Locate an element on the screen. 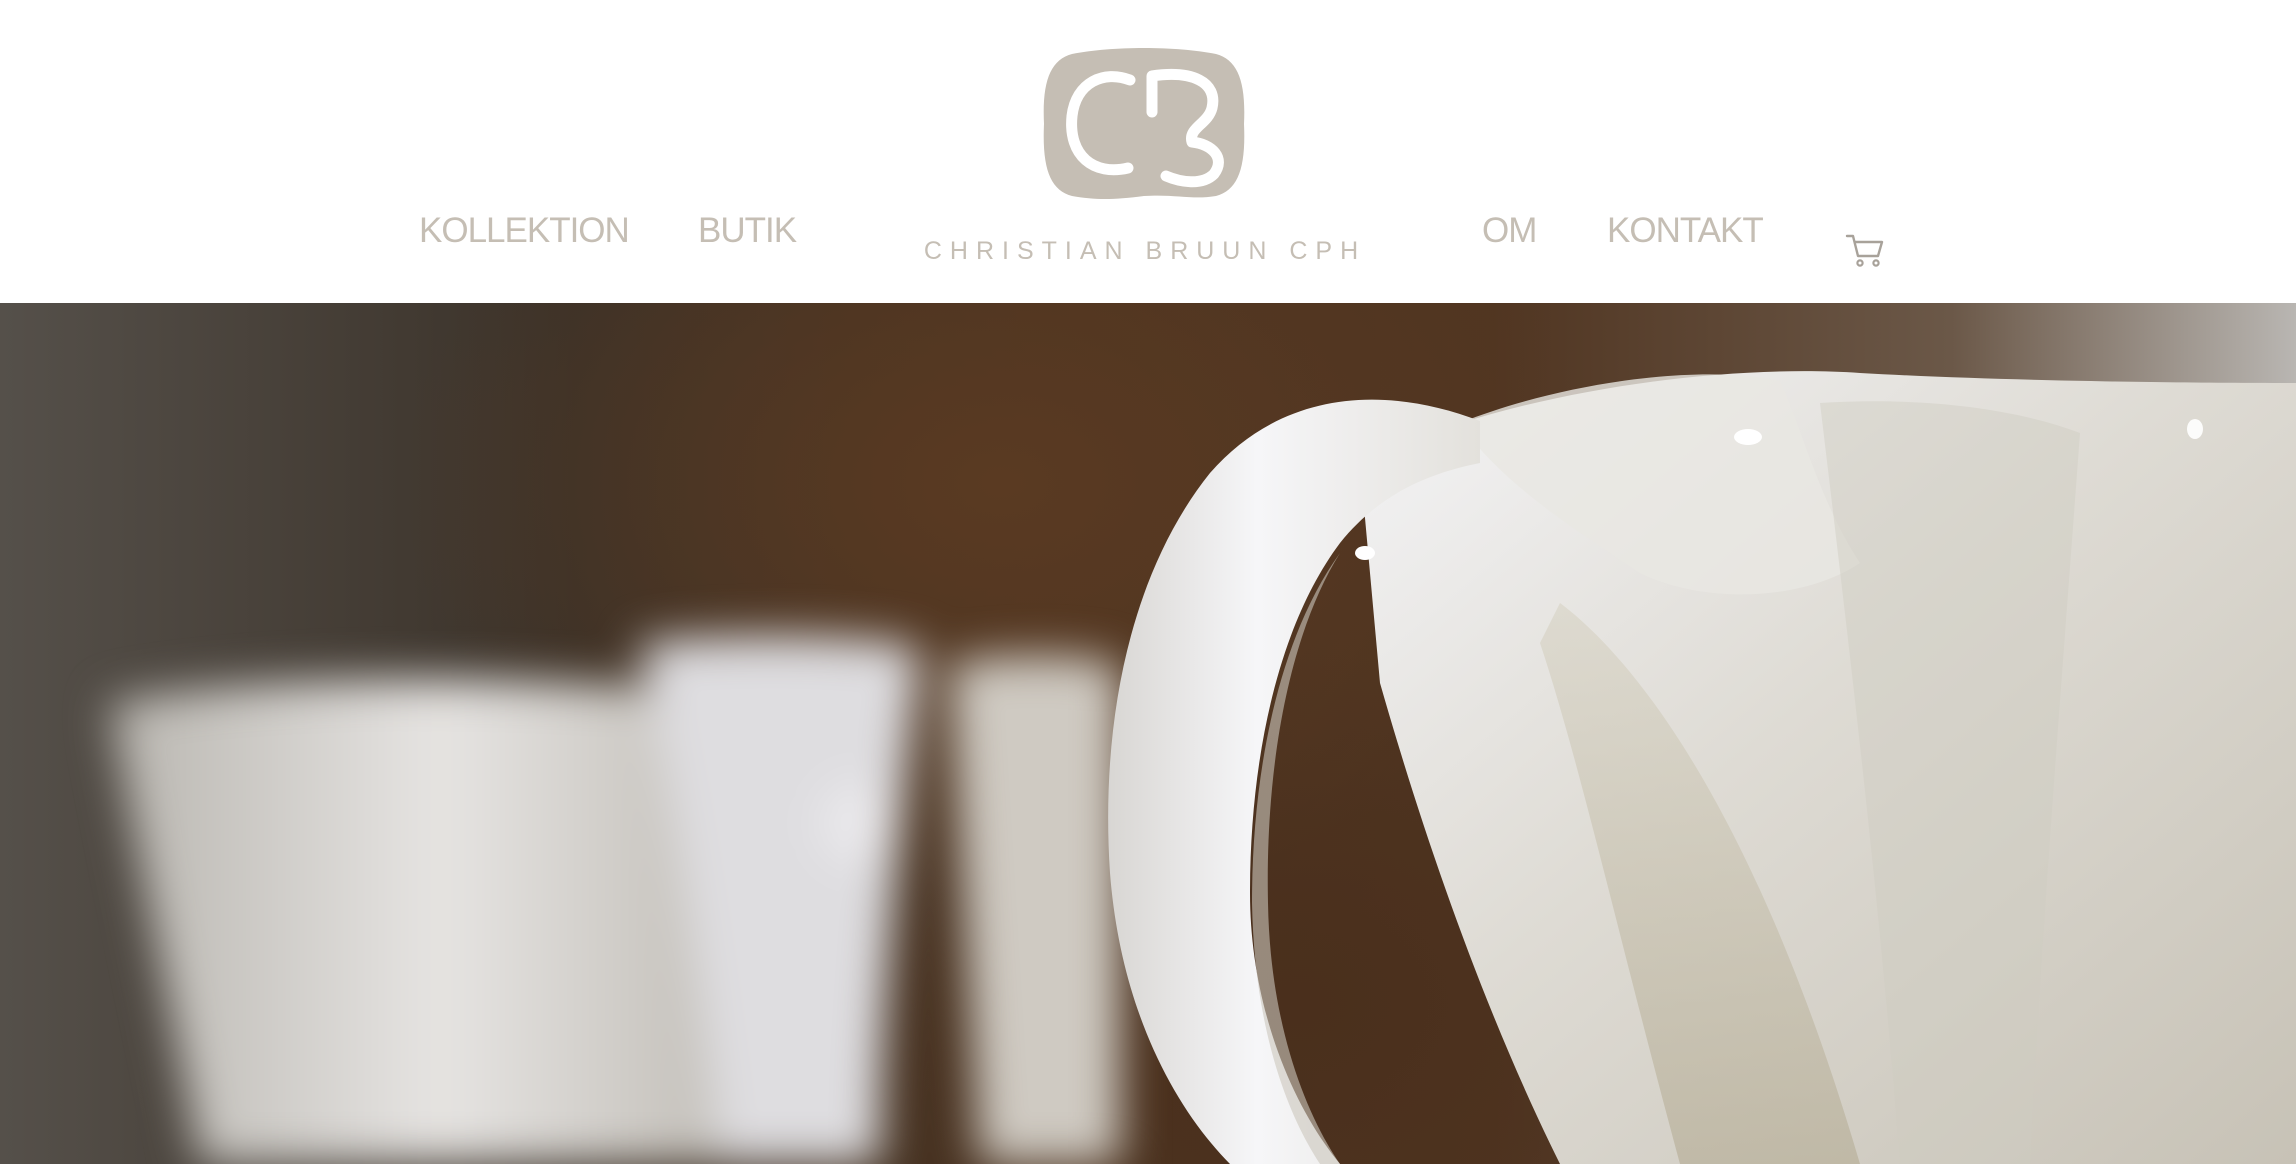 The height and width of the screenshot is (1164, 2296). nav-link-om: OM is located at coordinates (1509, 231).